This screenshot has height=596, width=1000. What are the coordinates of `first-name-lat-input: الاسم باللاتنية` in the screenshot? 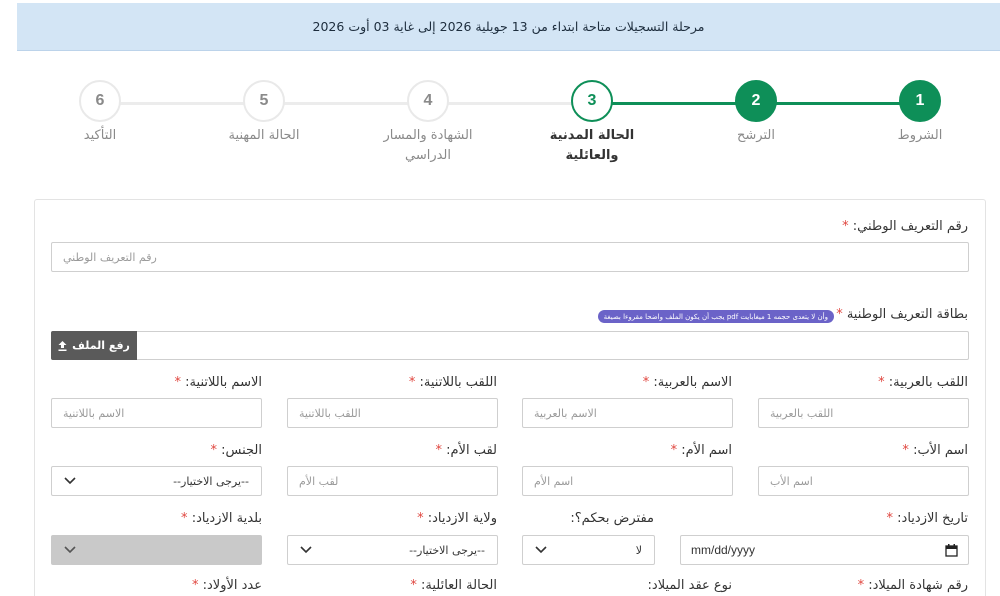 It's located at (156, 413).